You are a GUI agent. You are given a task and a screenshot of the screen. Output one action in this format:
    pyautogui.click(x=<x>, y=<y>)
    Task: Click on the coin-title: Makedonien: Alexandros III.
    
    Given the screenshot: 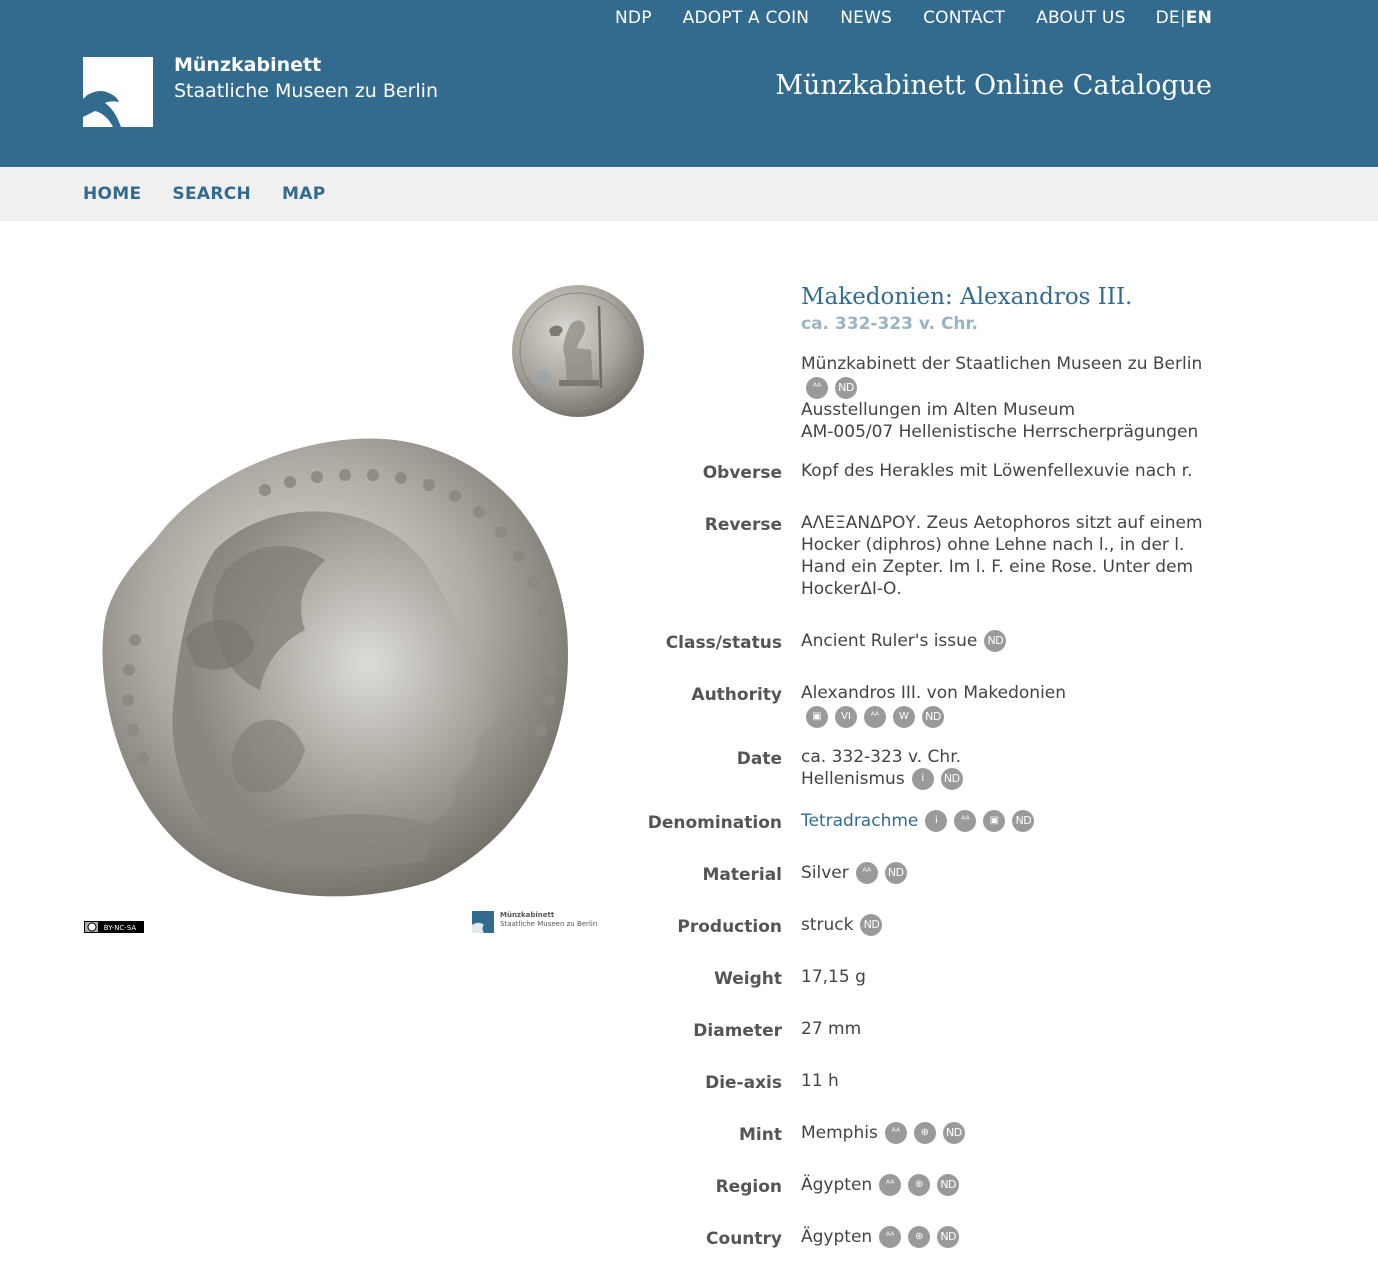 What is the action you would take?
    pyautogui.click(x=967, y=297)
    